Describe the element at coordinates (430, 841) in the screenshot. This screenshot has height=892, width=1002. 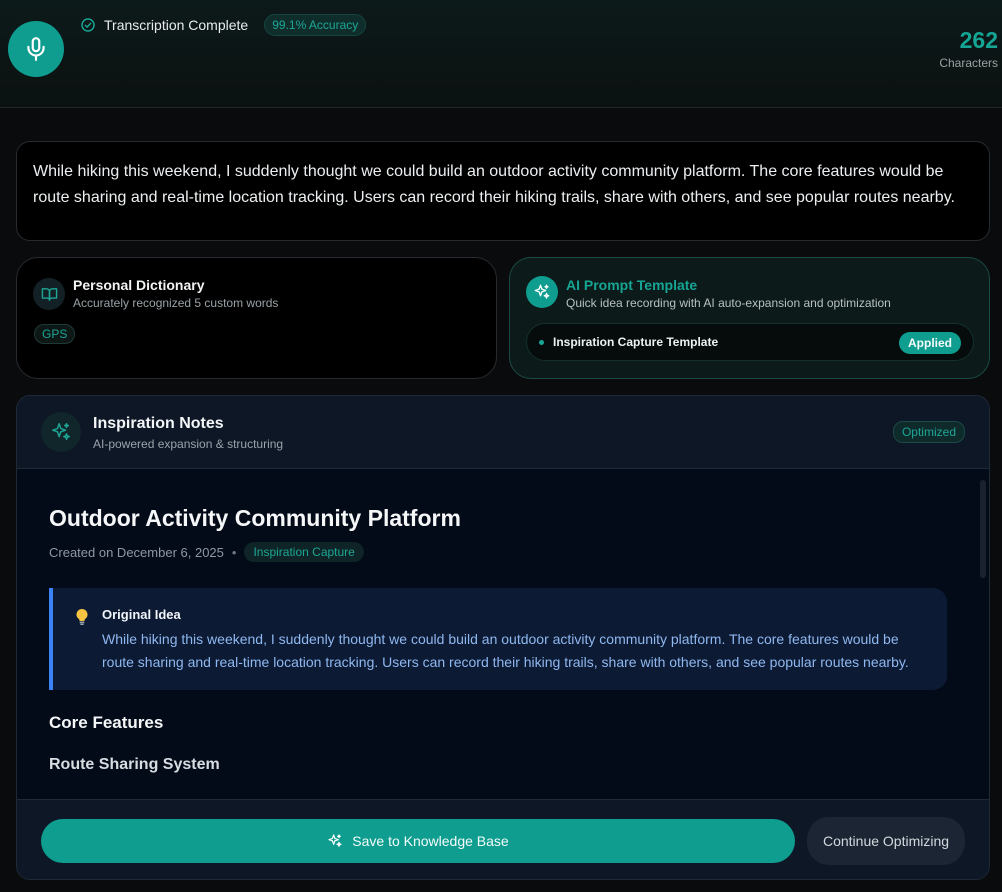
I see `save-button-label: Save to Knowledge Base` at that location.